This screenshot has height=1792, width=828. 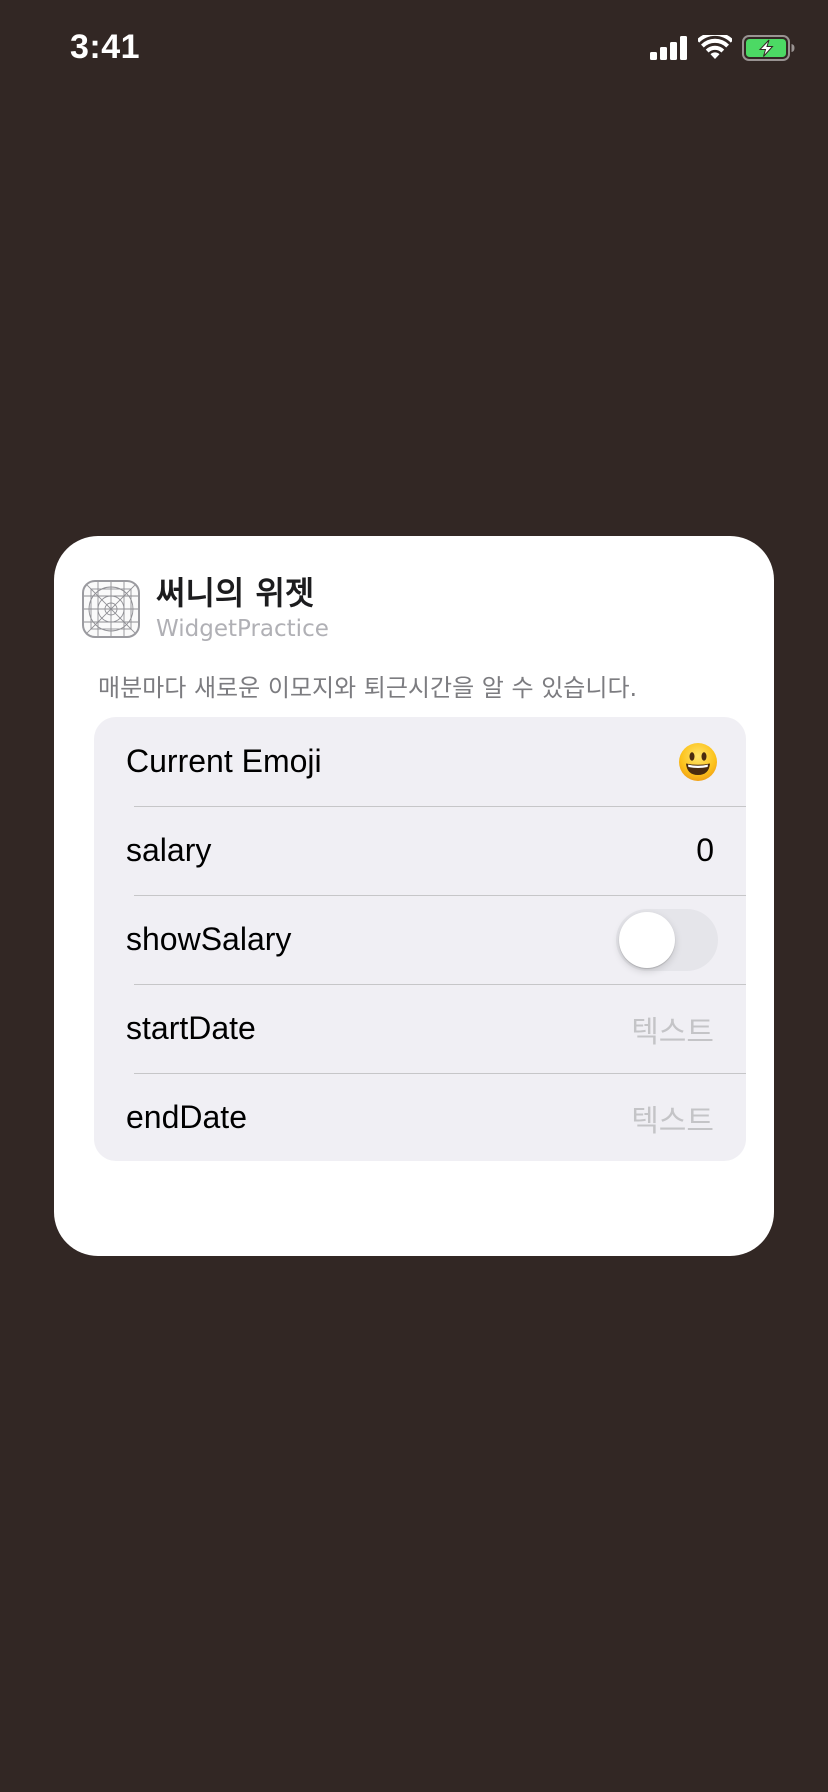 What do you see at coordinates (105, 47) in the screenshot?
I see `status-time: 3:41` at bounding box center [105, 47].